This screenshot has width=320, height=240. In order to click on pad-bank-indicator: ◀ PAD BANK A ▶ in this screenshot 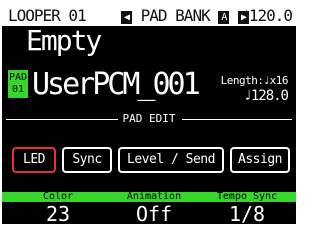, I will do `click(185, 15)`.